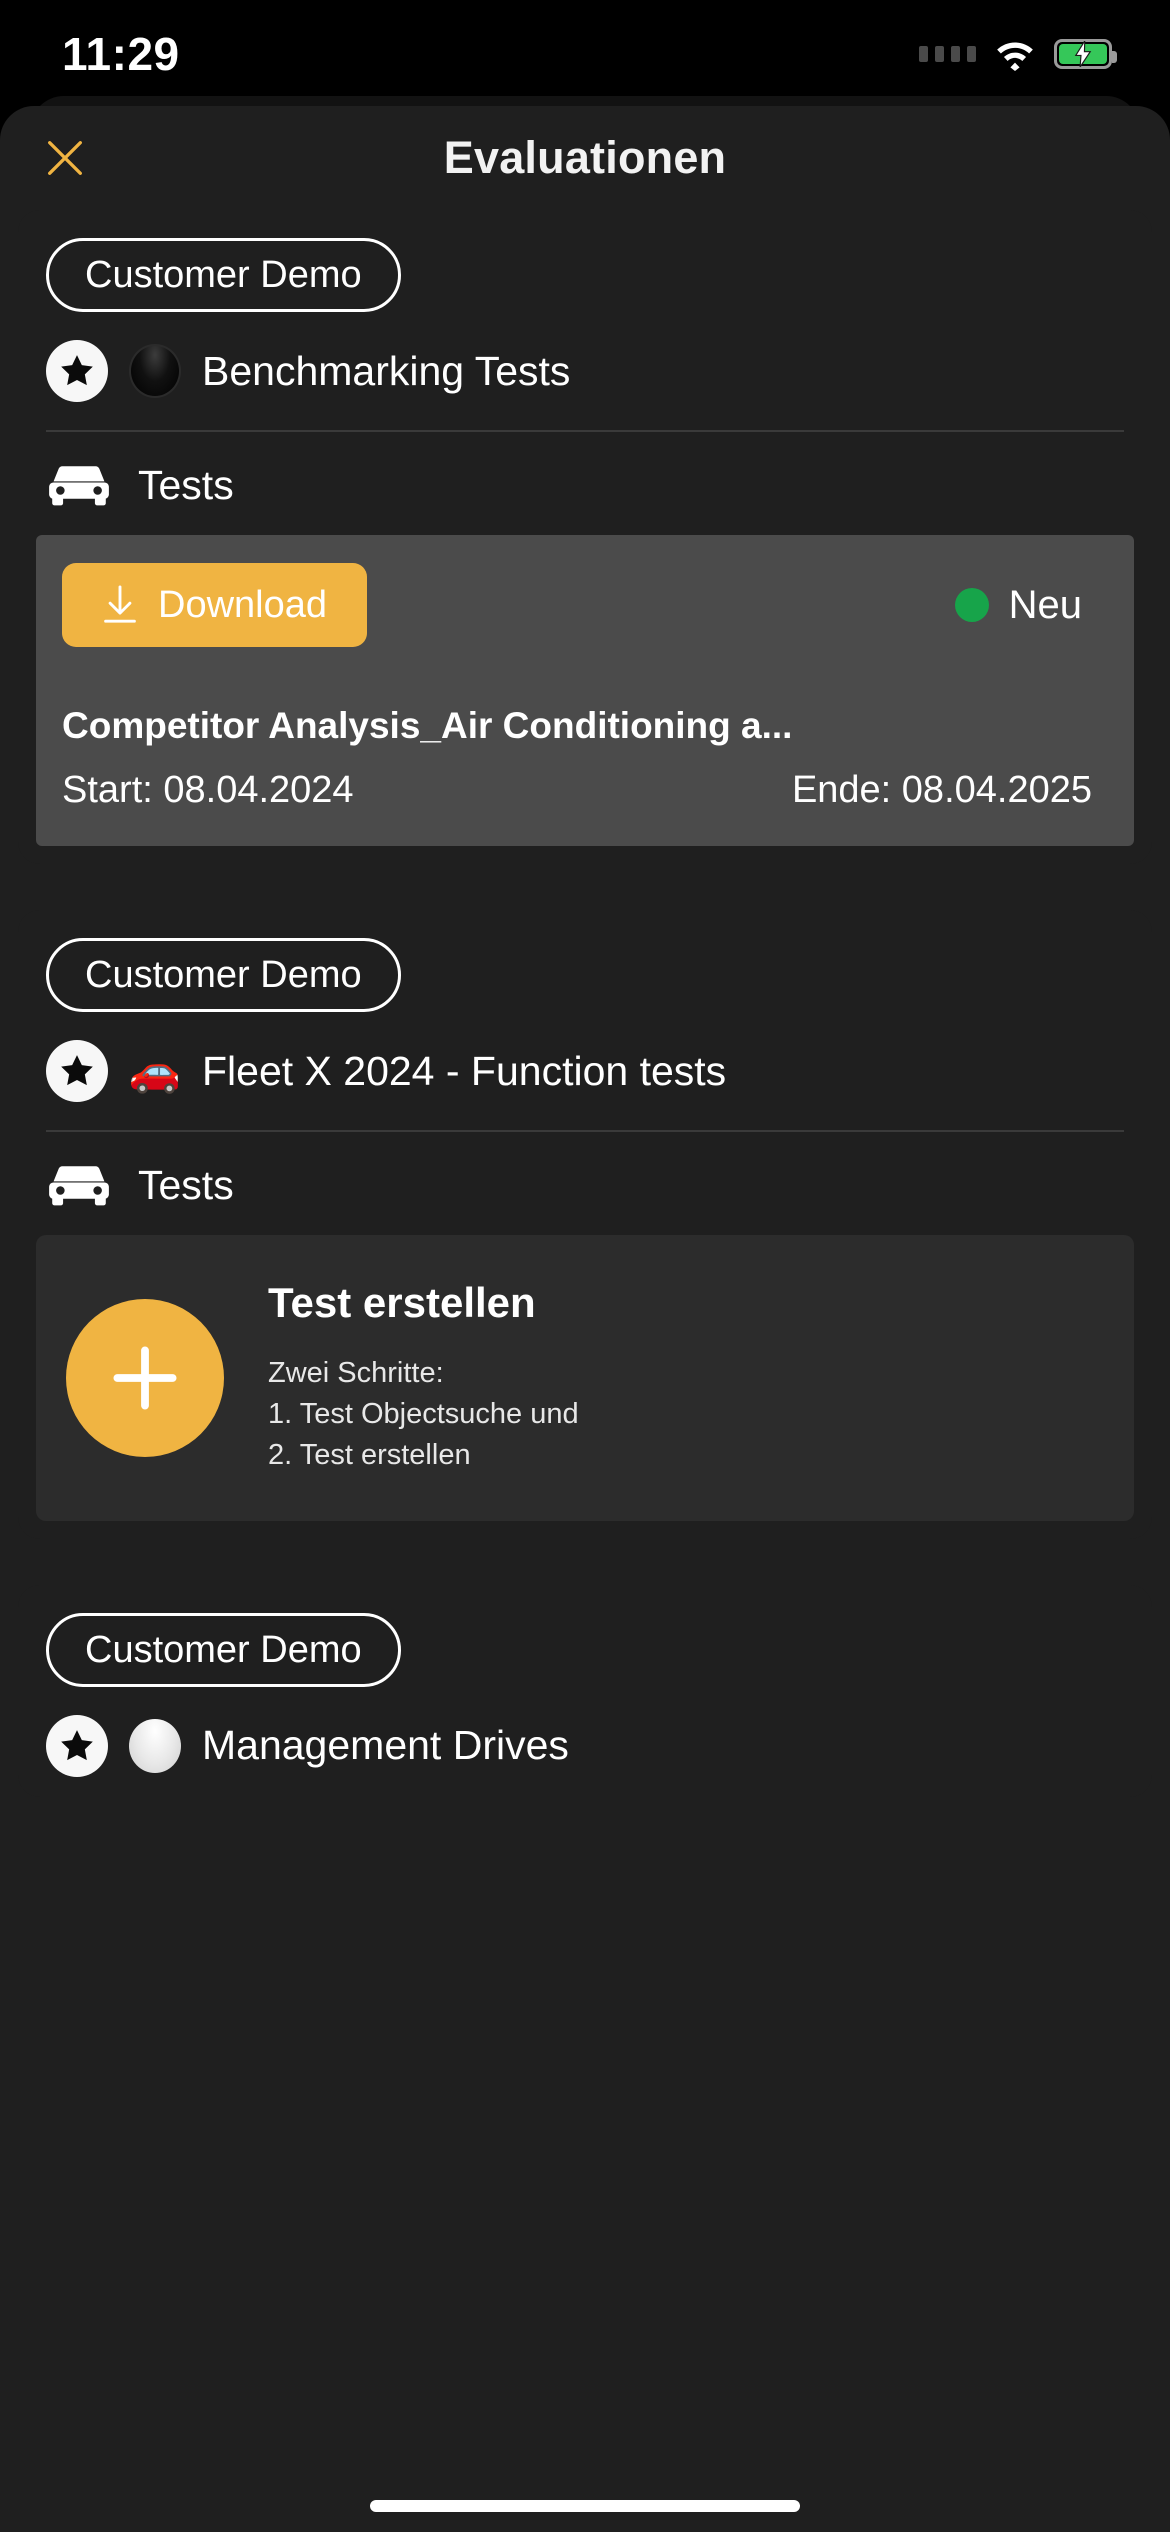 Image resolution: width=1170 pixels, height=2532 pixels. I want to click on status-time: 11:29, so click(121, 54).